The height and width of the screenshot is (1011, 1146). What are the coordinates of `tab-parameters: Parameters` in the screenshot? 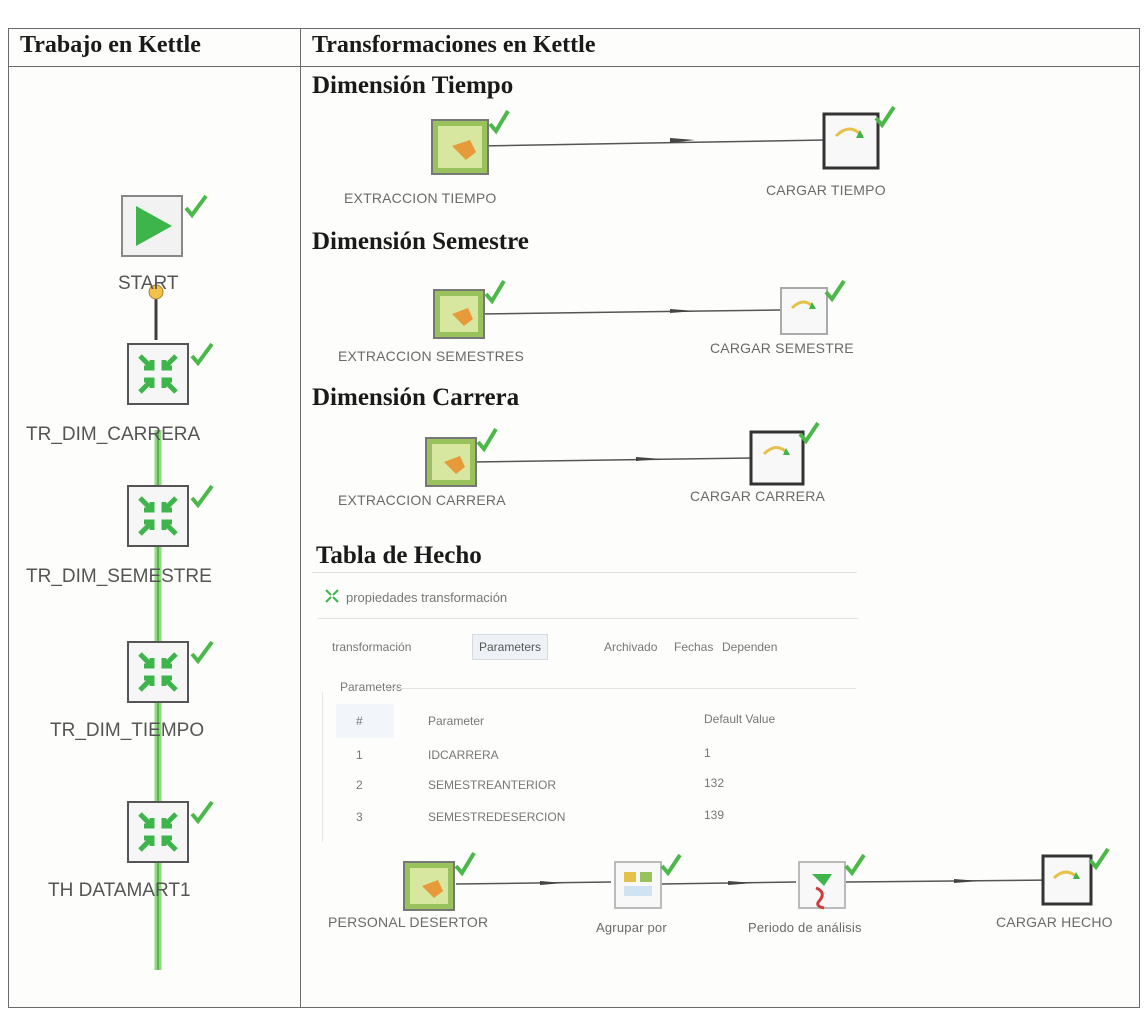 It's located at (510, 647).